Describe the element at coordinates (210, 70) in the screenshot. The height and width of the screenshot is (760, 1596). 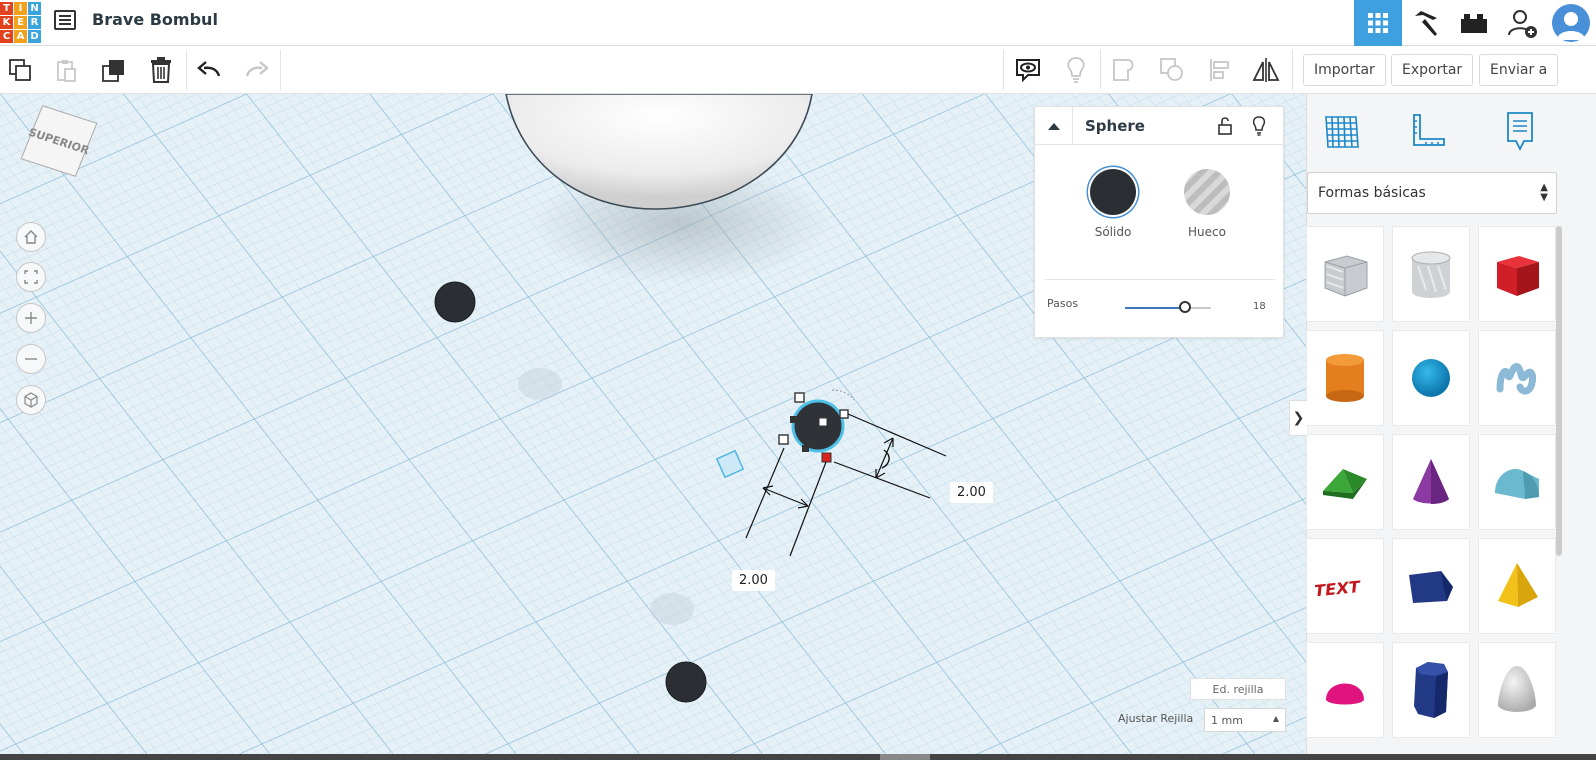
I see `undo-button` at that location.